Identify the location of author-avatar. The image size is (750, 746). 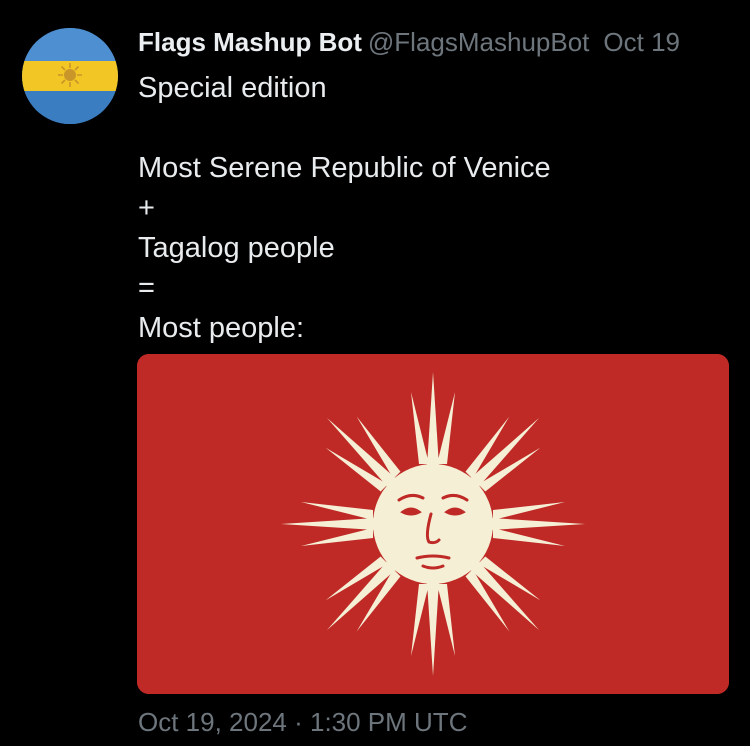
(70, 76).